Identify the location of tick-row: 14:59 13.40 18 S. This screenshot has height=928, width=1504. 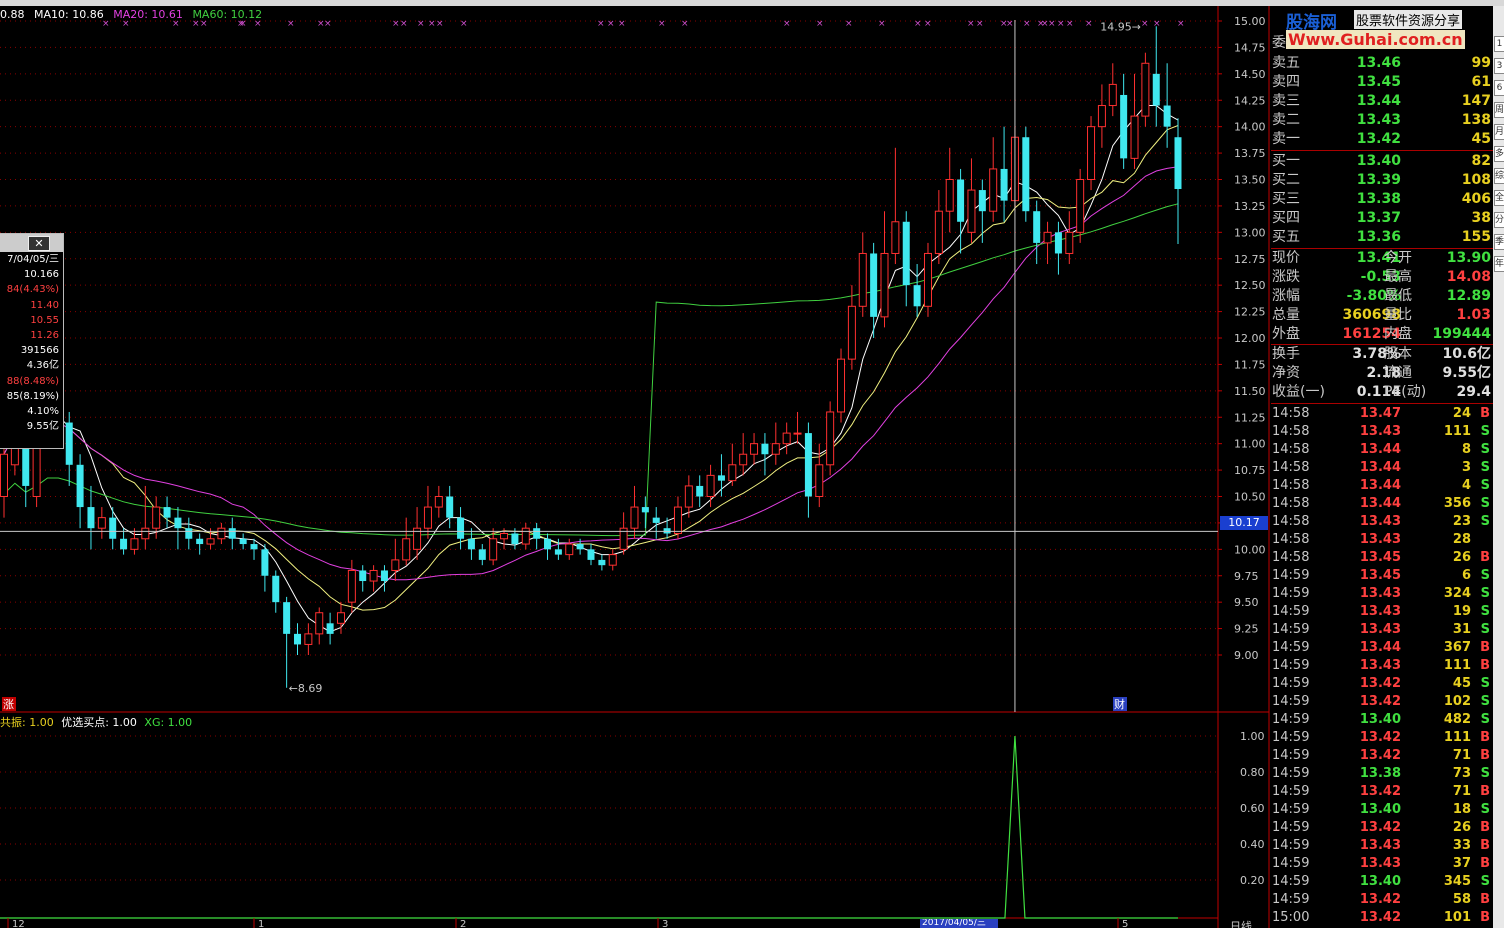
(1382, 810).